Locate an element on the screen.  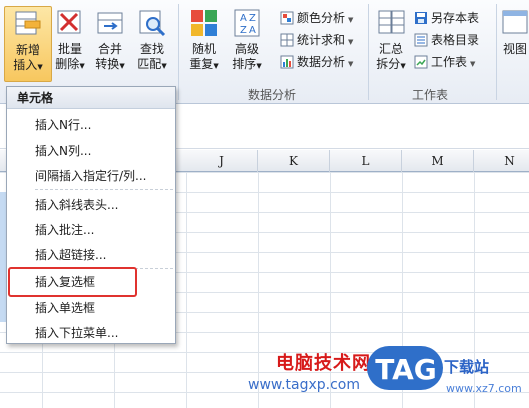
random-repeat-button: 随机 重复▼ is located at coordinates (204, 44).